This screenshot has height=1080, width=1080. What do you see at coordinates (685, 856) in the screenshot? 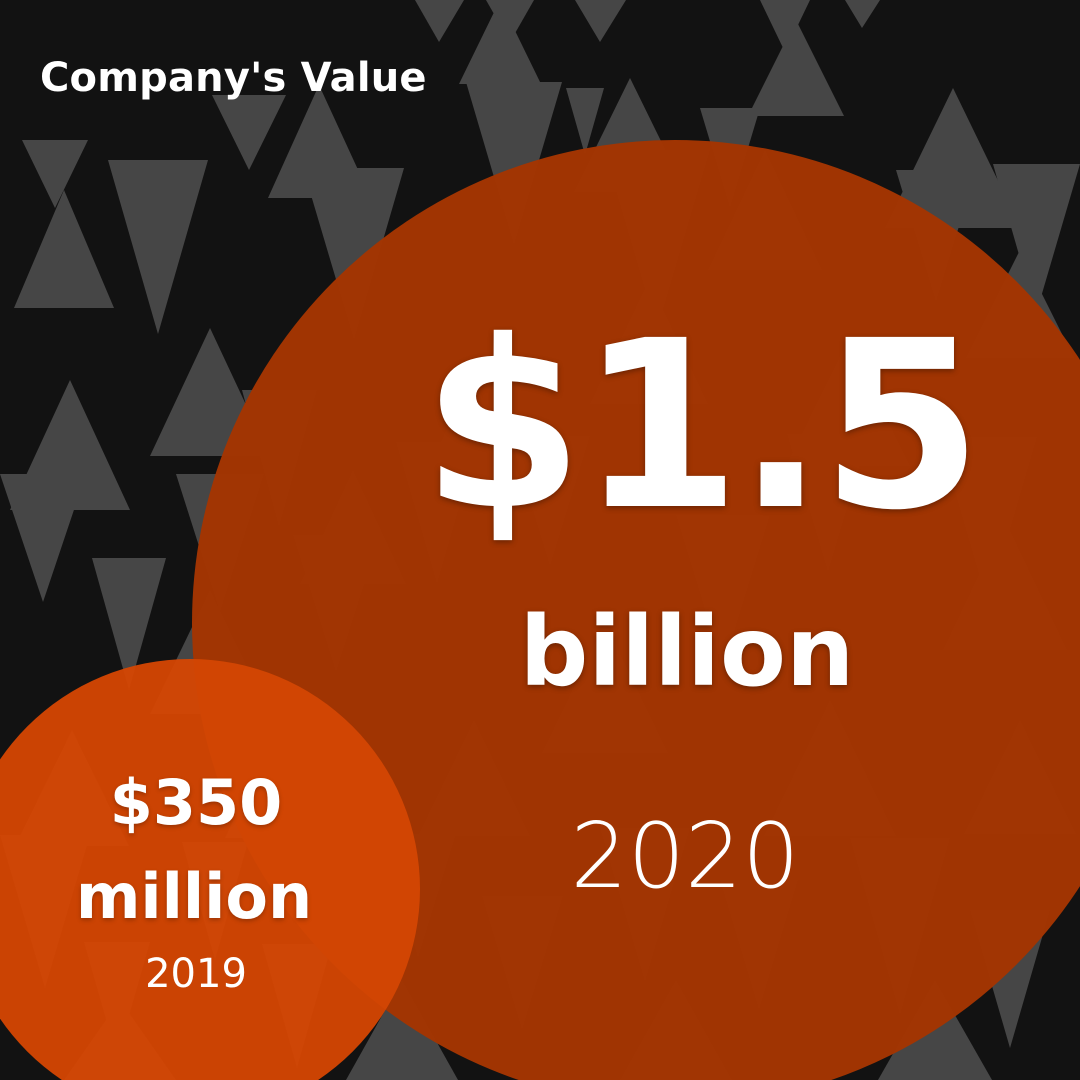
I see `large-value-year: 2020` at bounding box center [685, 856].